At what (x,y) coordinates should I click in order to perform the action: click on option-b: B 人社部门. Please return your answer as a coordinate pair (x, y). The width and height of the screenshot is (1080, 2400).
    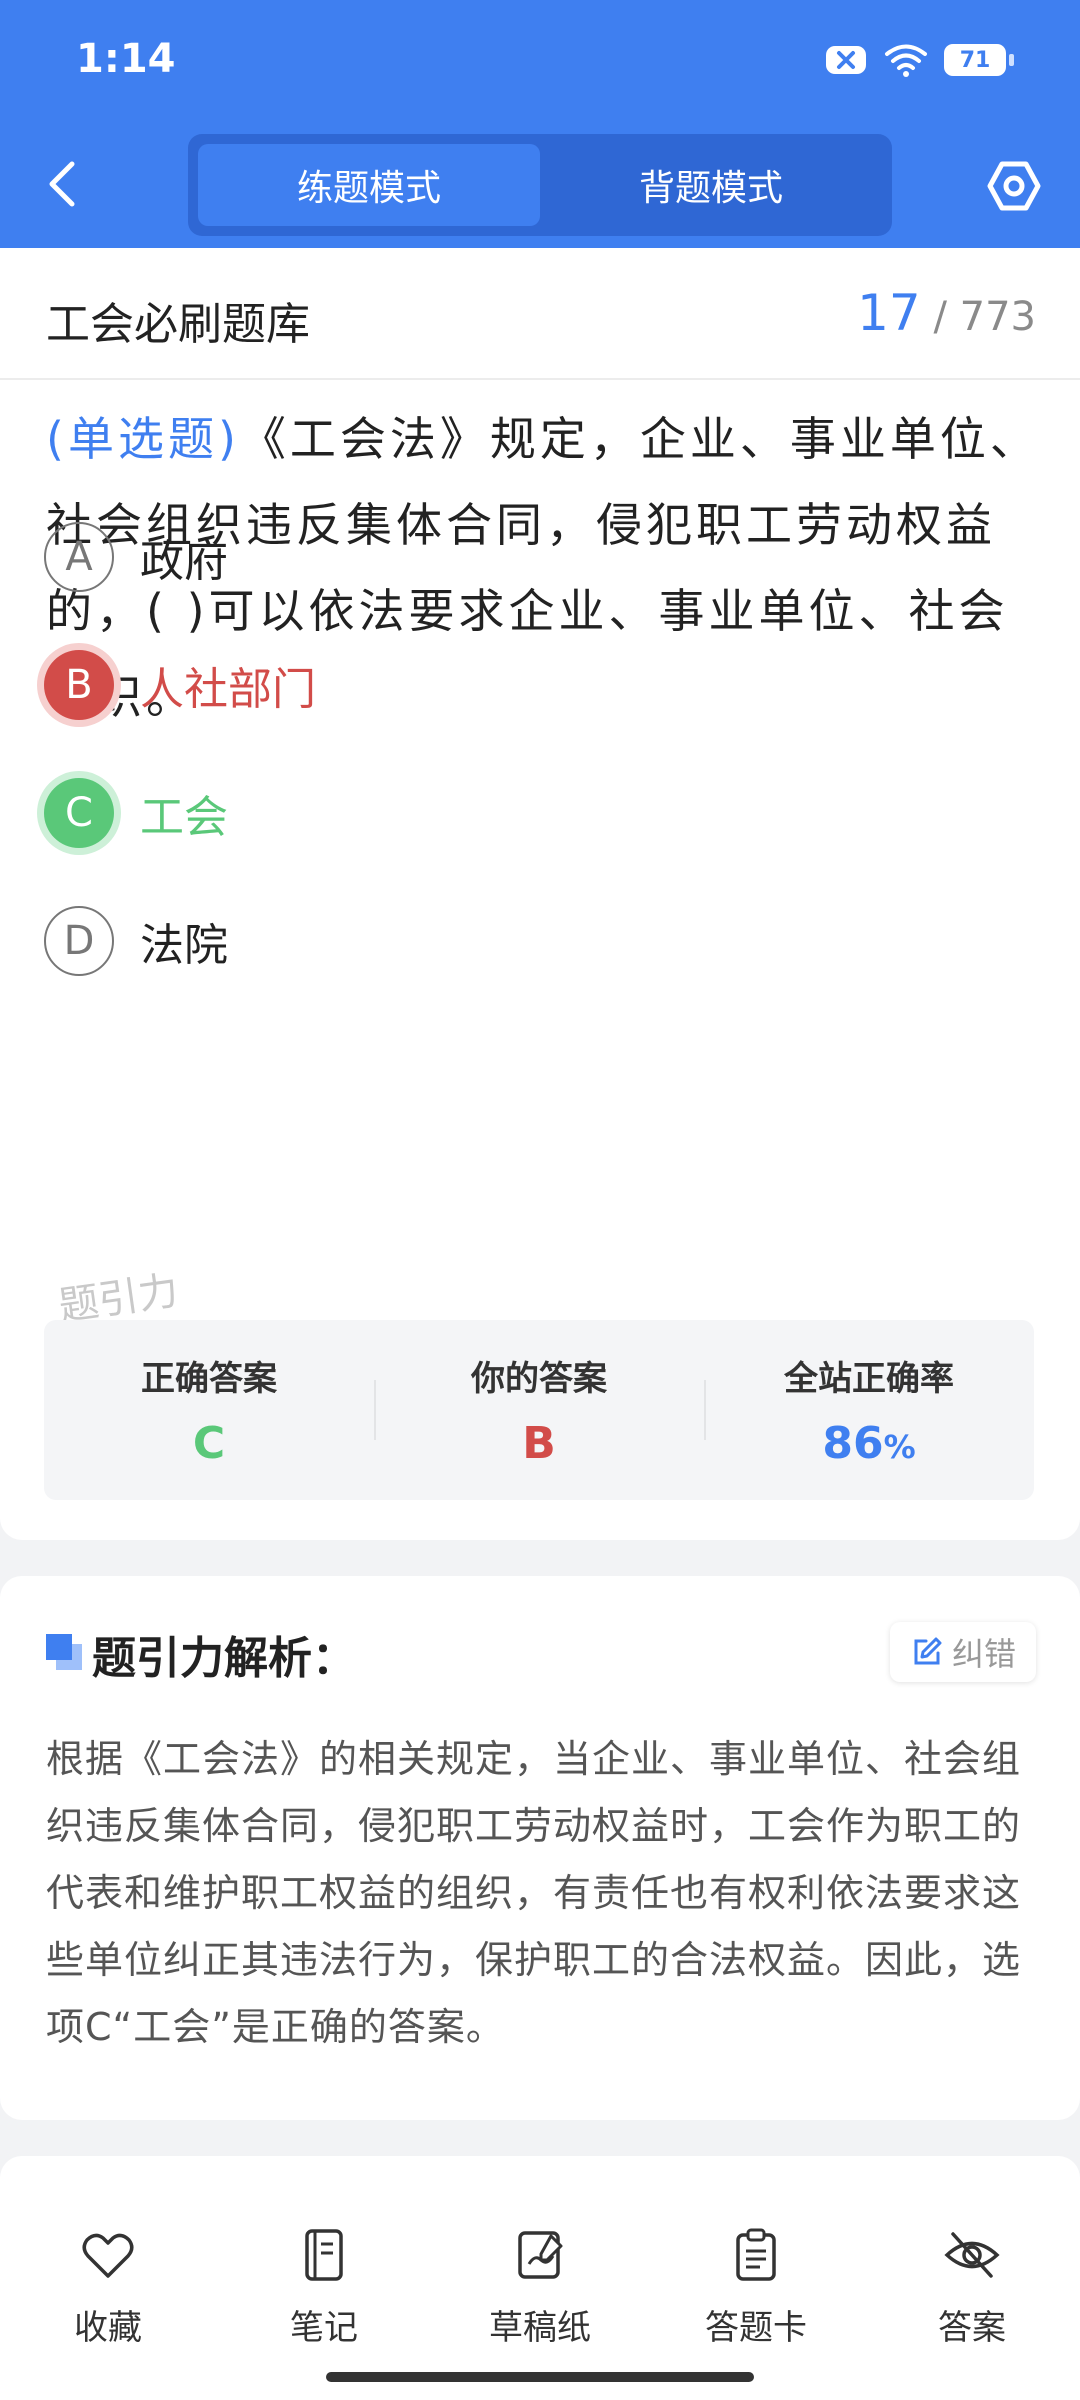
    Looking at the image, I should click on (180, 685).